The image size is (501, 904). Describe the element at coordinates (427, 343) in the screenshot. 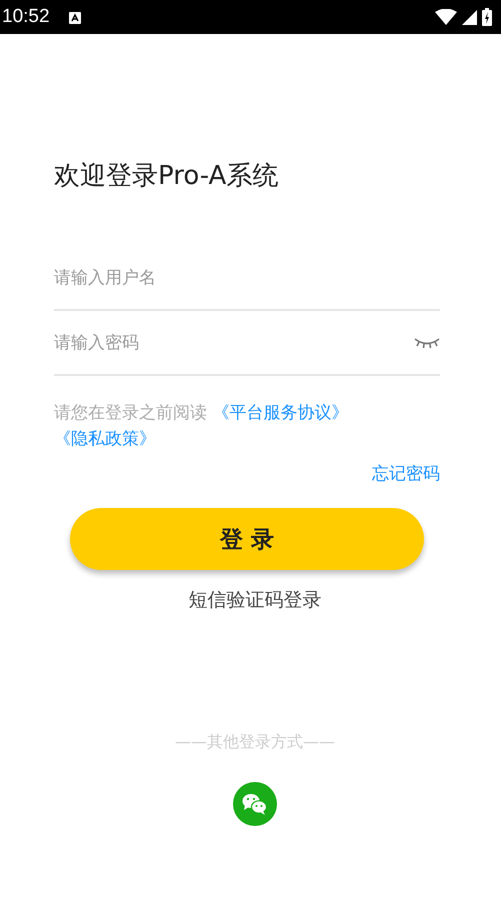

I see `closed-eye-icon` at that location.